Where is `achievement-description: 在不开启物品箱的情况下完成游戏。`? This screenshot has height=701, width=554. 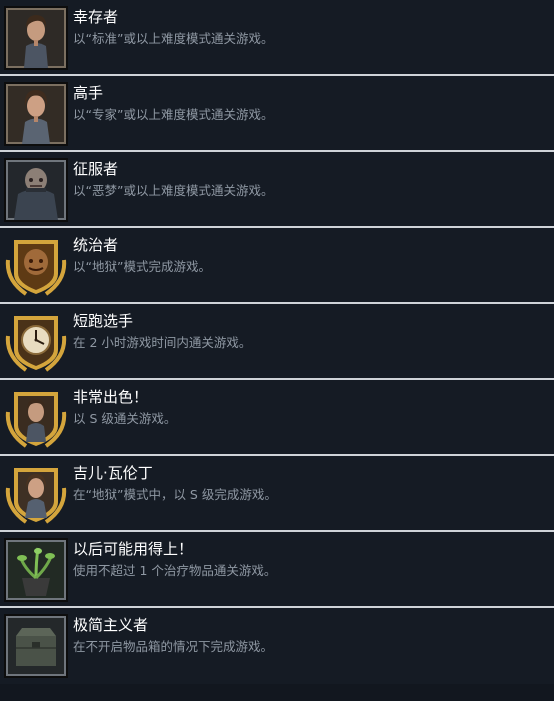 achievement-description: 在不开启物品箱的情况下完成游戏。 is located at coordinates (173, 646).